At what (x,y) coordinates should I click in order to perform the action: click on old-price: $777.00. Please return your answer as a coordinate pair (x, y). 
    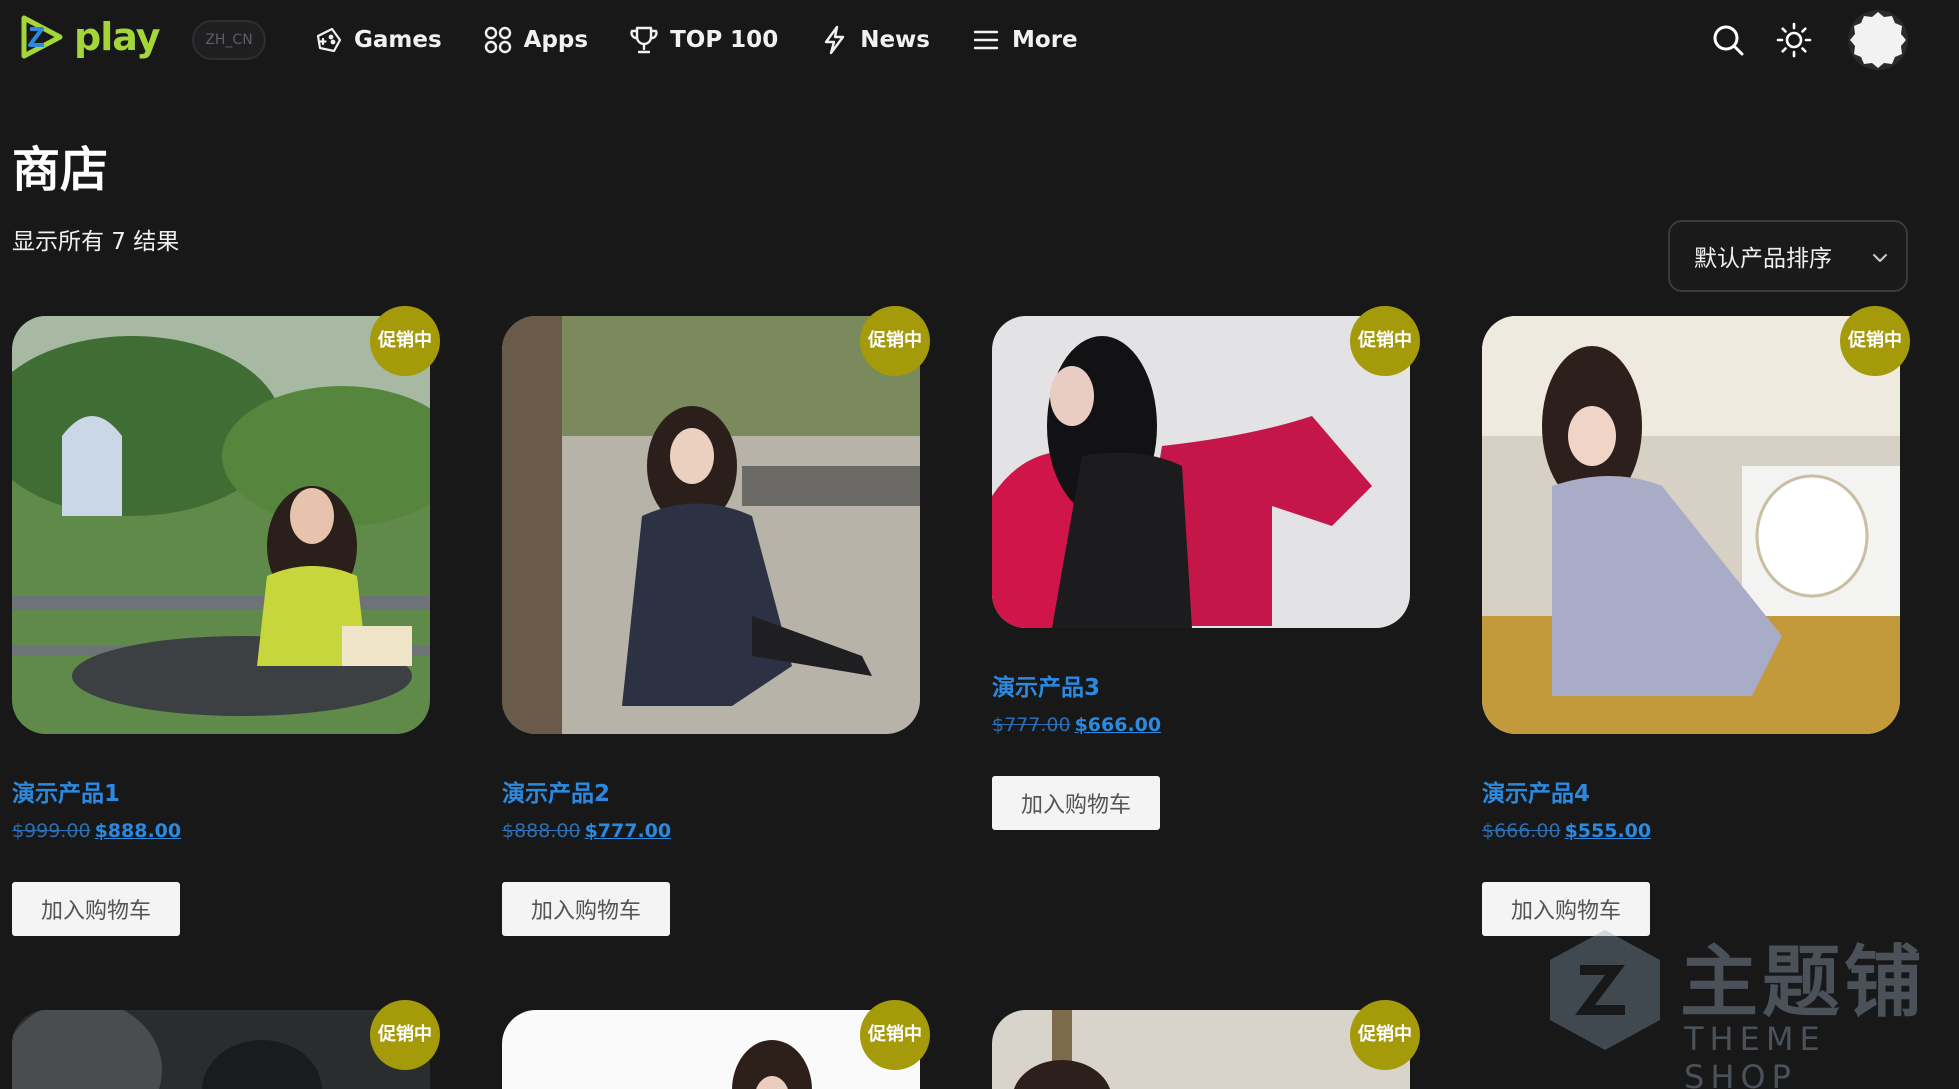
    Looking at the image, I should click on (1031, 725).